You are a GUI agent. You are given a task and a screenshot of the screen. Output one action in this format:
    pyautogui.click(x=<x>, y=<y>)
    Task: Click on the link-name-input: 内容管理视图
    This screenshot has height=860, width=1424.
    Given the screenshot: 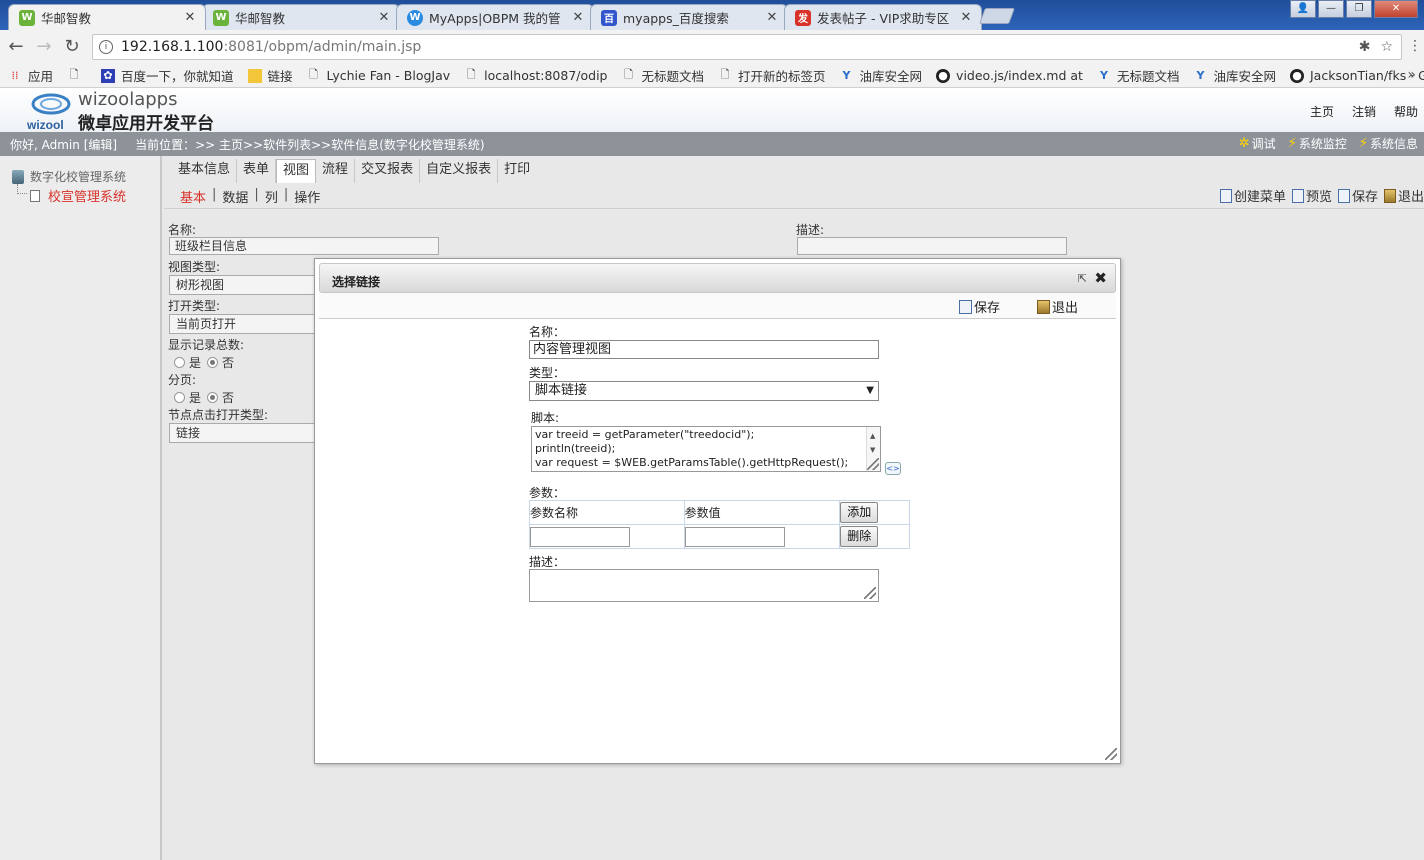 What is the action you would take?
    pyautogui.click(x=704, y=349)
    